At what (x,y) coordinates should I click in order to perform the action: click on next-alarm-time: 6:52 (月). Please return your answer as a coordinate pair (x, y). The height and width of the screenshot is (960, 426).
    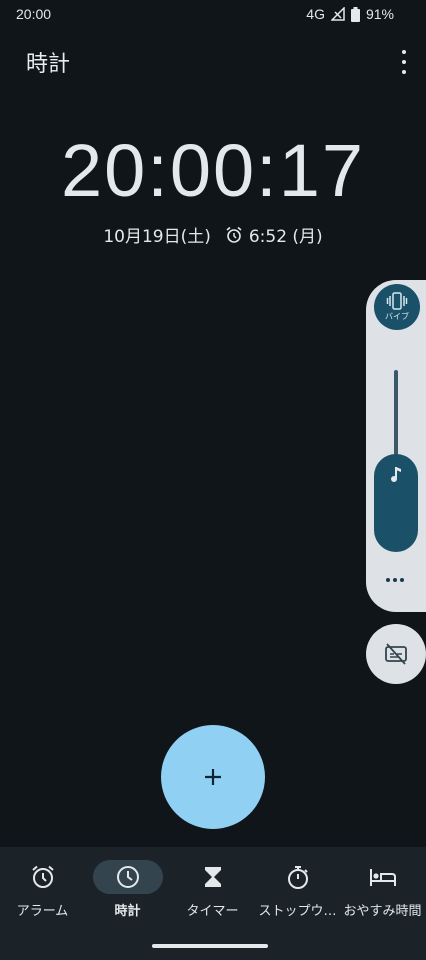
    Looking at the image, I should click on (285, 237).